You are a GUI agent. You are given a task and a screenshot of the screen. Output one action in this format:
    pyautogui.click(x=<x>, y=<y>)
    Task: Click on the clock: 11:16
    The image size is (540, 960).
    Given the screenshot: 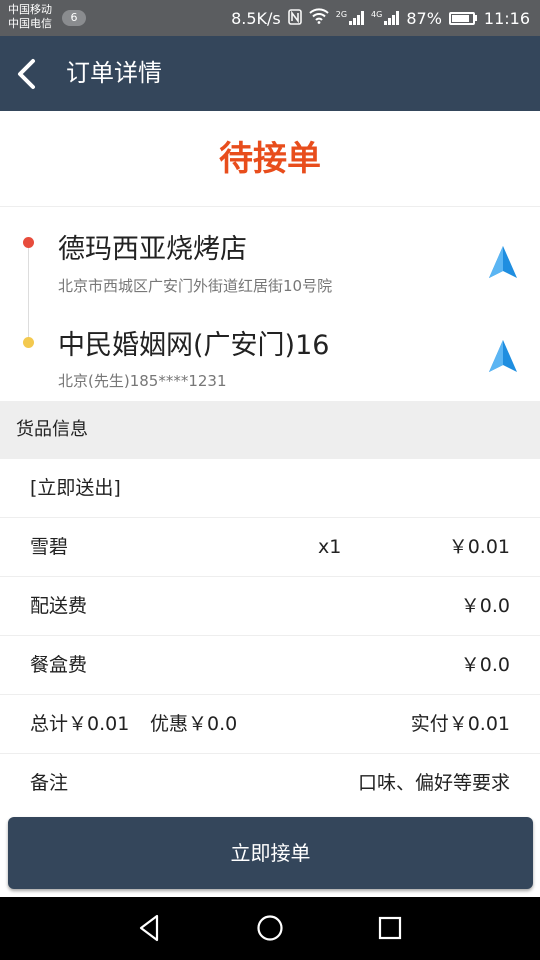 What is the action you would take?
    pyautogui.click(x=506, y=18)
    